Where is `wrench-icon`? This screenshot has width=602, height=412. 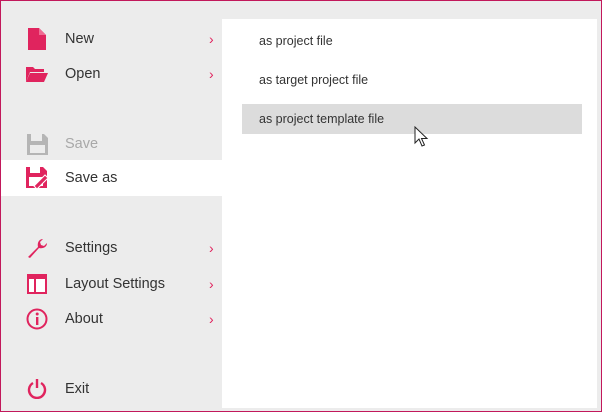
wrench-icon is located at coordinates (37, 248).